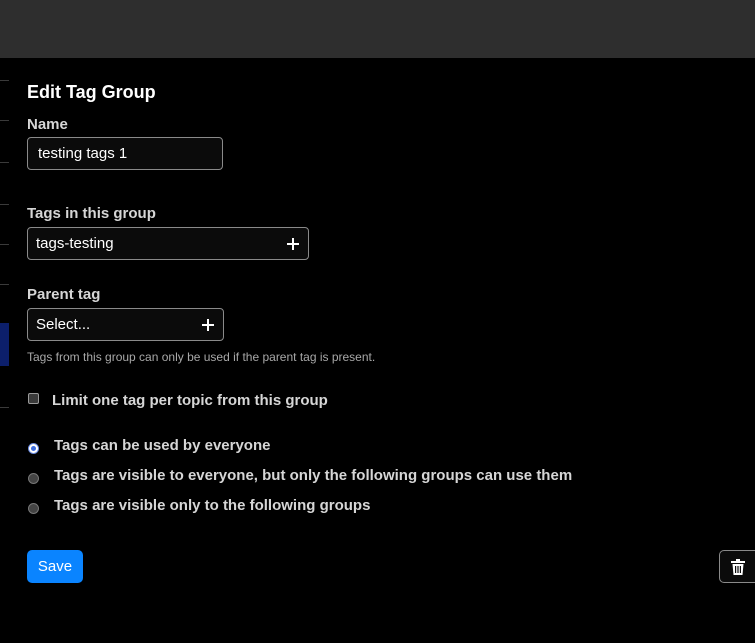  What do you see at coordinates (738, 569) in the screenshot?
I see `trash-icon` at bounding box center [738, 569].